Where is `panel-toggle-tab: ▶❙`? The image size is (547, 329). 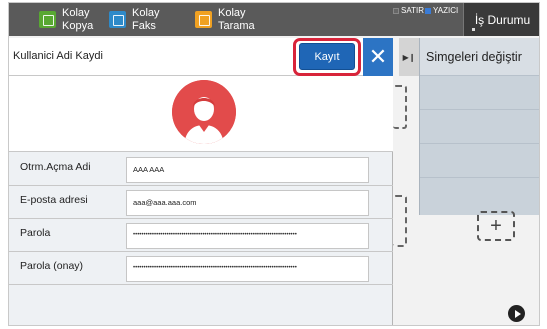
panel-toggle-tab: ▶❙ is located at coordinates (409, 57).